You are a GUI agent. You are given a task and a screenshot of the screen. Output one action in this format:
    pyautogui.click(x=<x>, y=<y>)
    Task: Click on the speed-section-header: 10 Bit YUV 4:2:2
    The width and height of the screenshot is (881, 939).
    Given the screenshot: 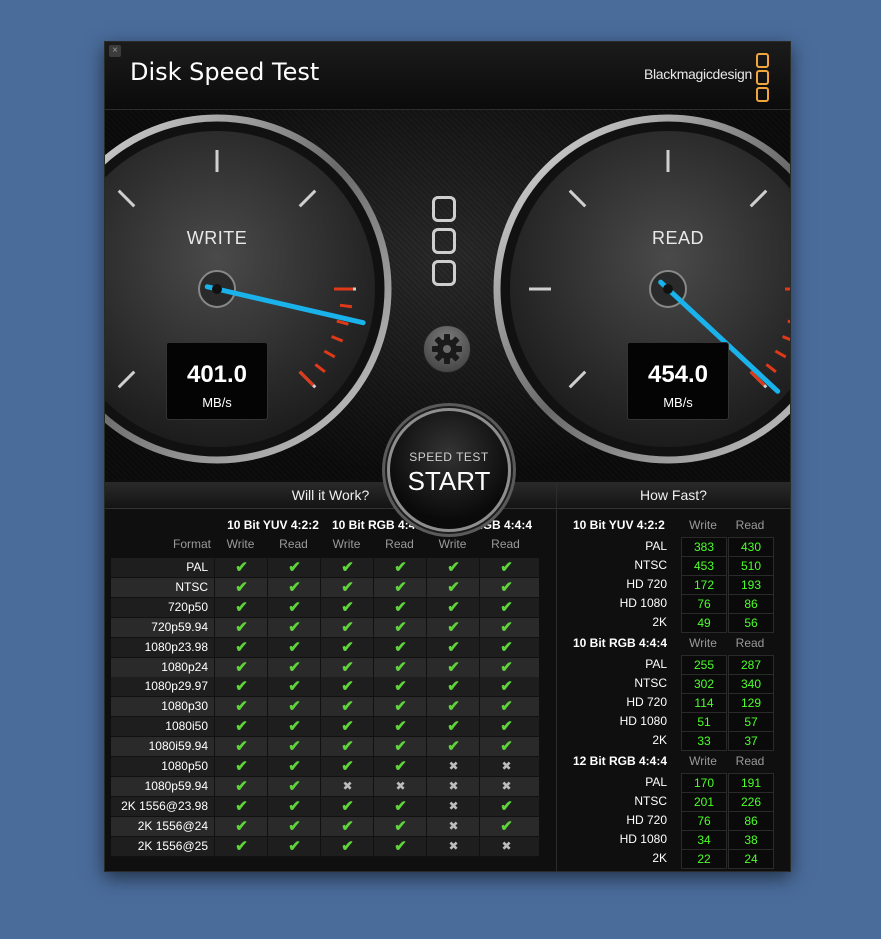 What is the action you would take?
    pyautogui.click(x=619, y=525)
    